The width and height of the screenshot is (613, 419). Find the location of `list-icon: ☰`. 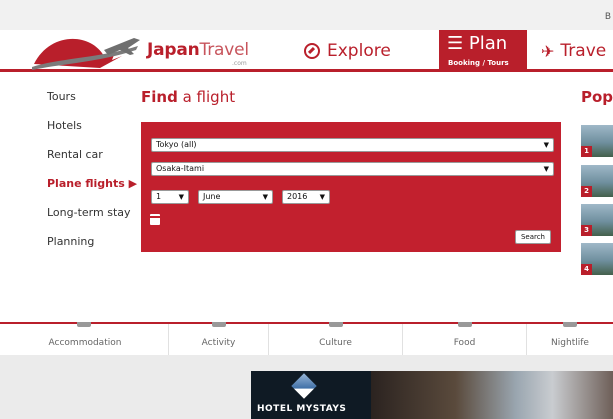

list-icon: ☰ is located at coordinates (458, 43).